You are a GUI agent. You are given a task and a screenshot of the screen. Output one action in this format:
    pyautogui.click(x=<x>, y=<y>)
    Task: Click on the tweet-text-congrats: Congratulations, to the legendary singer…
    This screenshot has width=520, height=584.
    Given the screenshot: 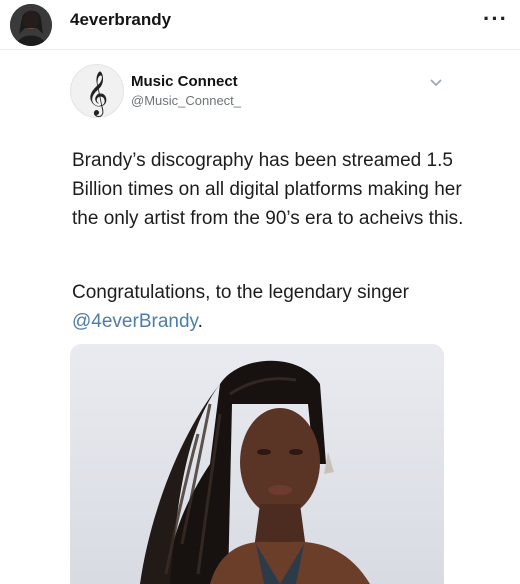 What is the action you would take?
    pyautogui.click(x=268, y=307)
    